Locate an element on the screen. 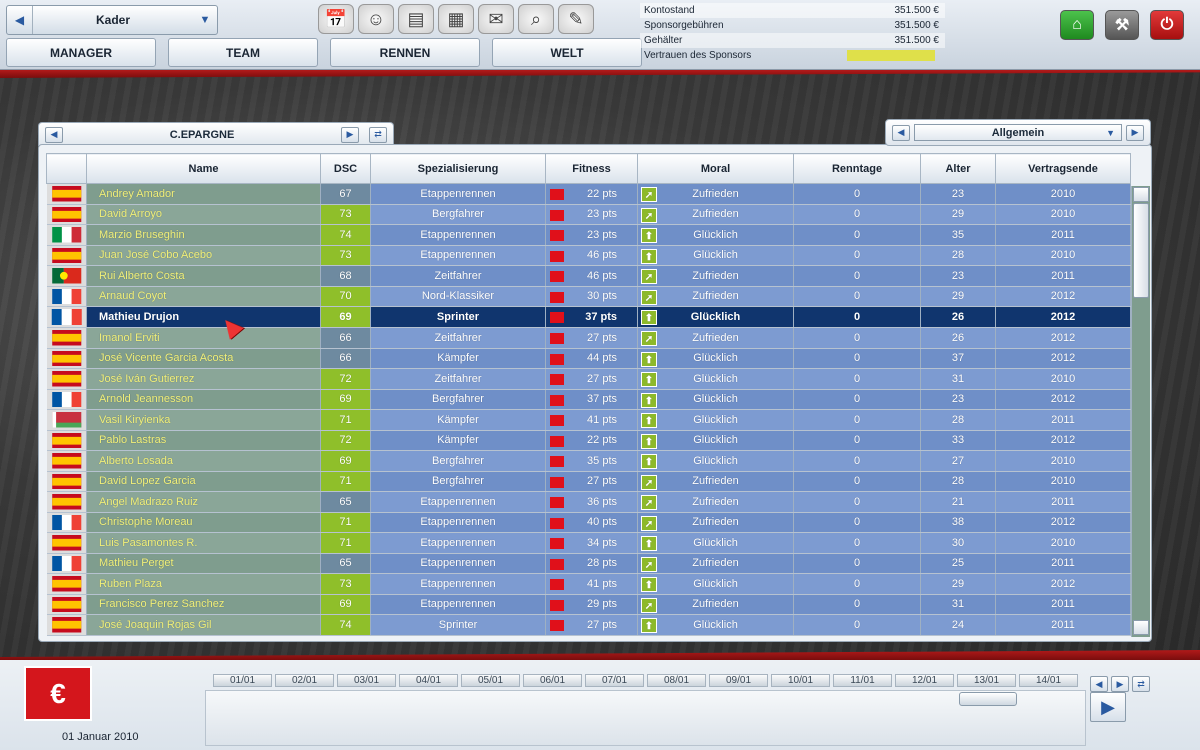 Image resolution: width=1200 pixels, height=750 pixels. rider-name: Vasil Kiryienka is located at coordinates (203, 420).